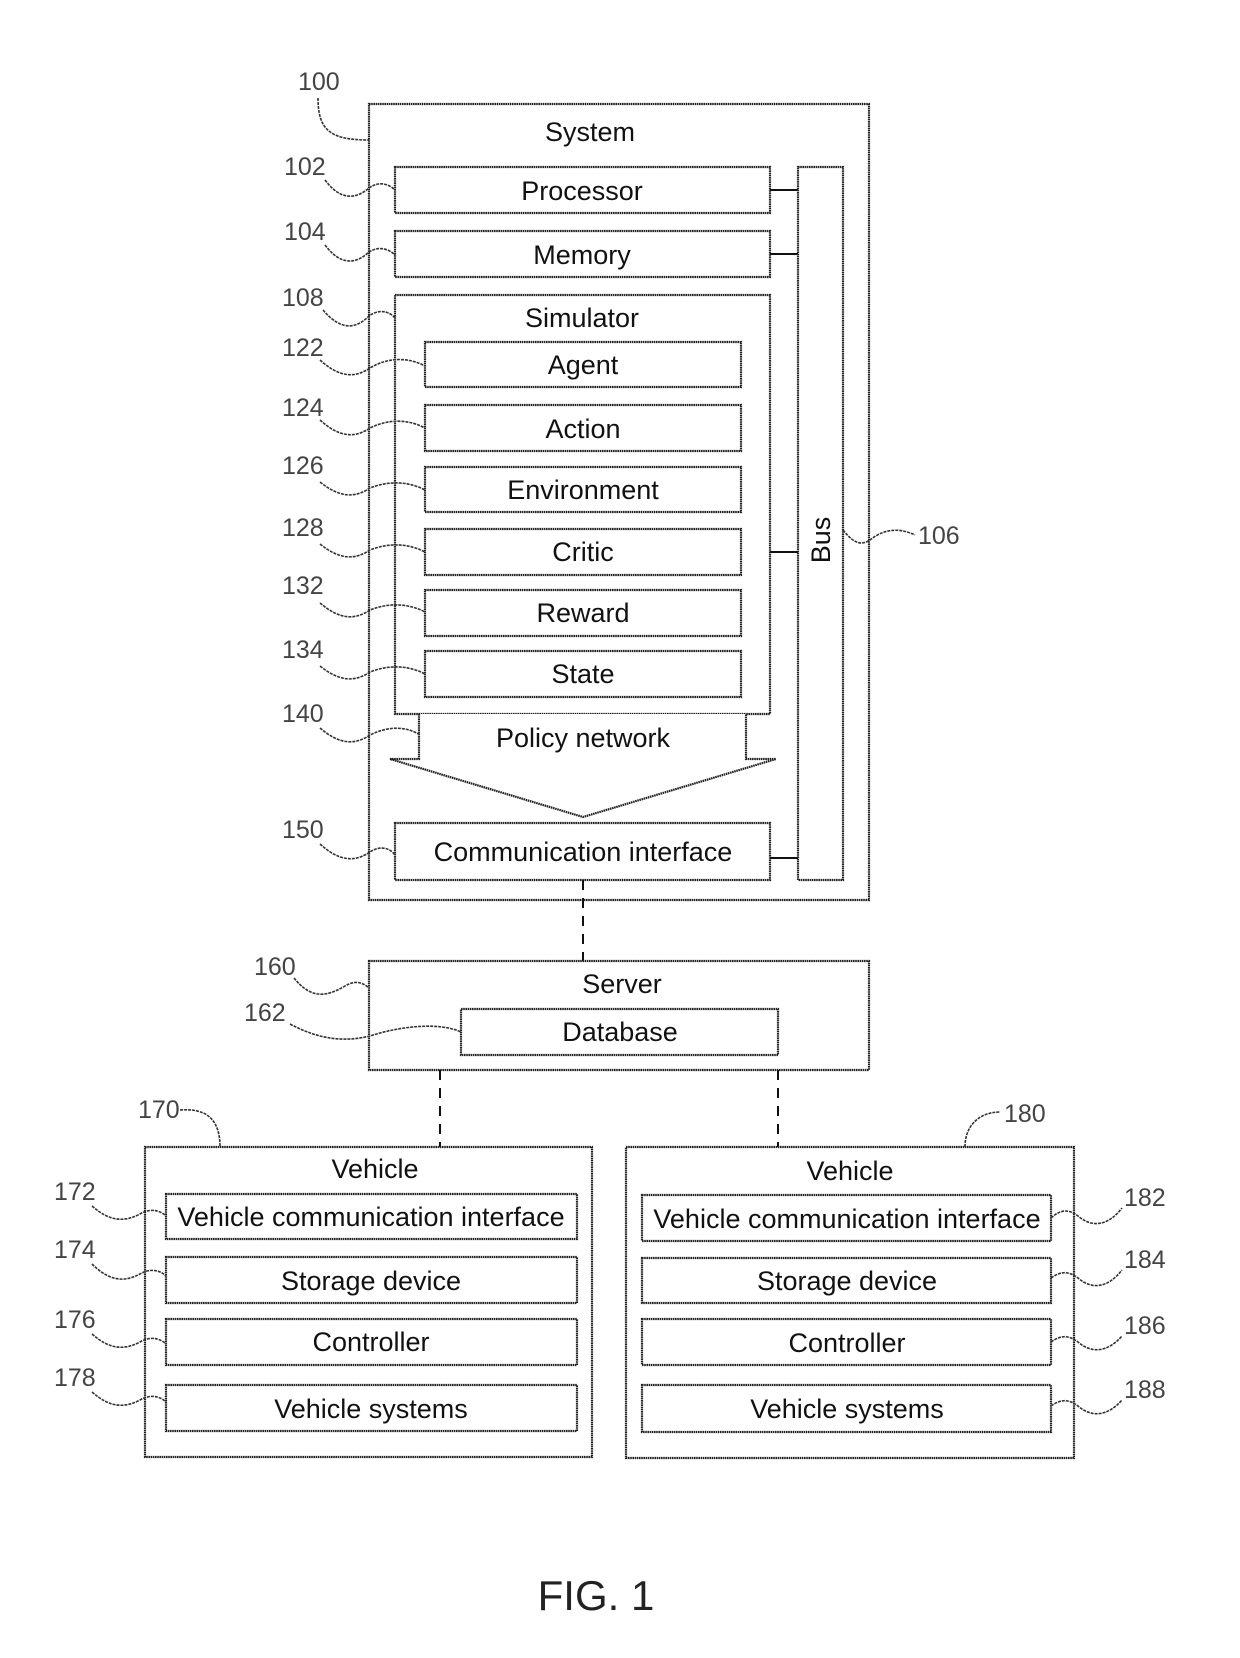 Image resolution: width=1240 pixels, height=1658 pixels. Describe the element at coordinates (1145, 1260) in the screenshot. I see `ref-184: 184` at that location.